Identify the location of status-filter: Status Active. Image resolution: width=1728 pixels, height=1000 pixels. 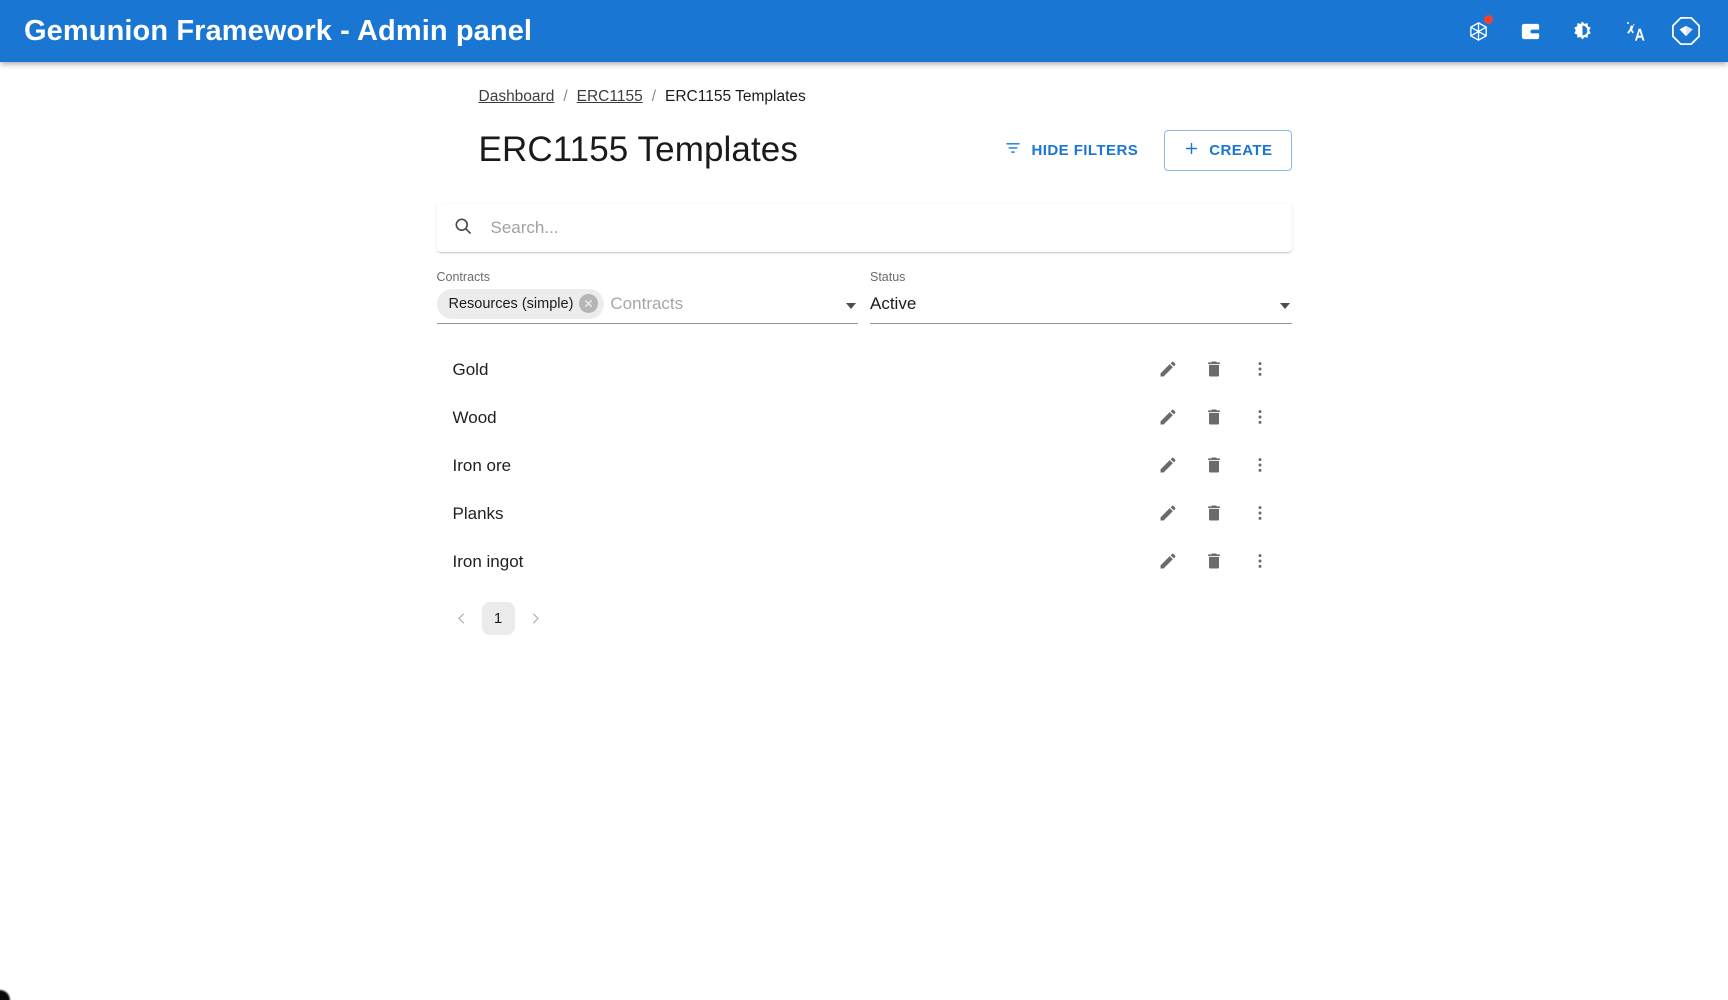
(1081, 297).